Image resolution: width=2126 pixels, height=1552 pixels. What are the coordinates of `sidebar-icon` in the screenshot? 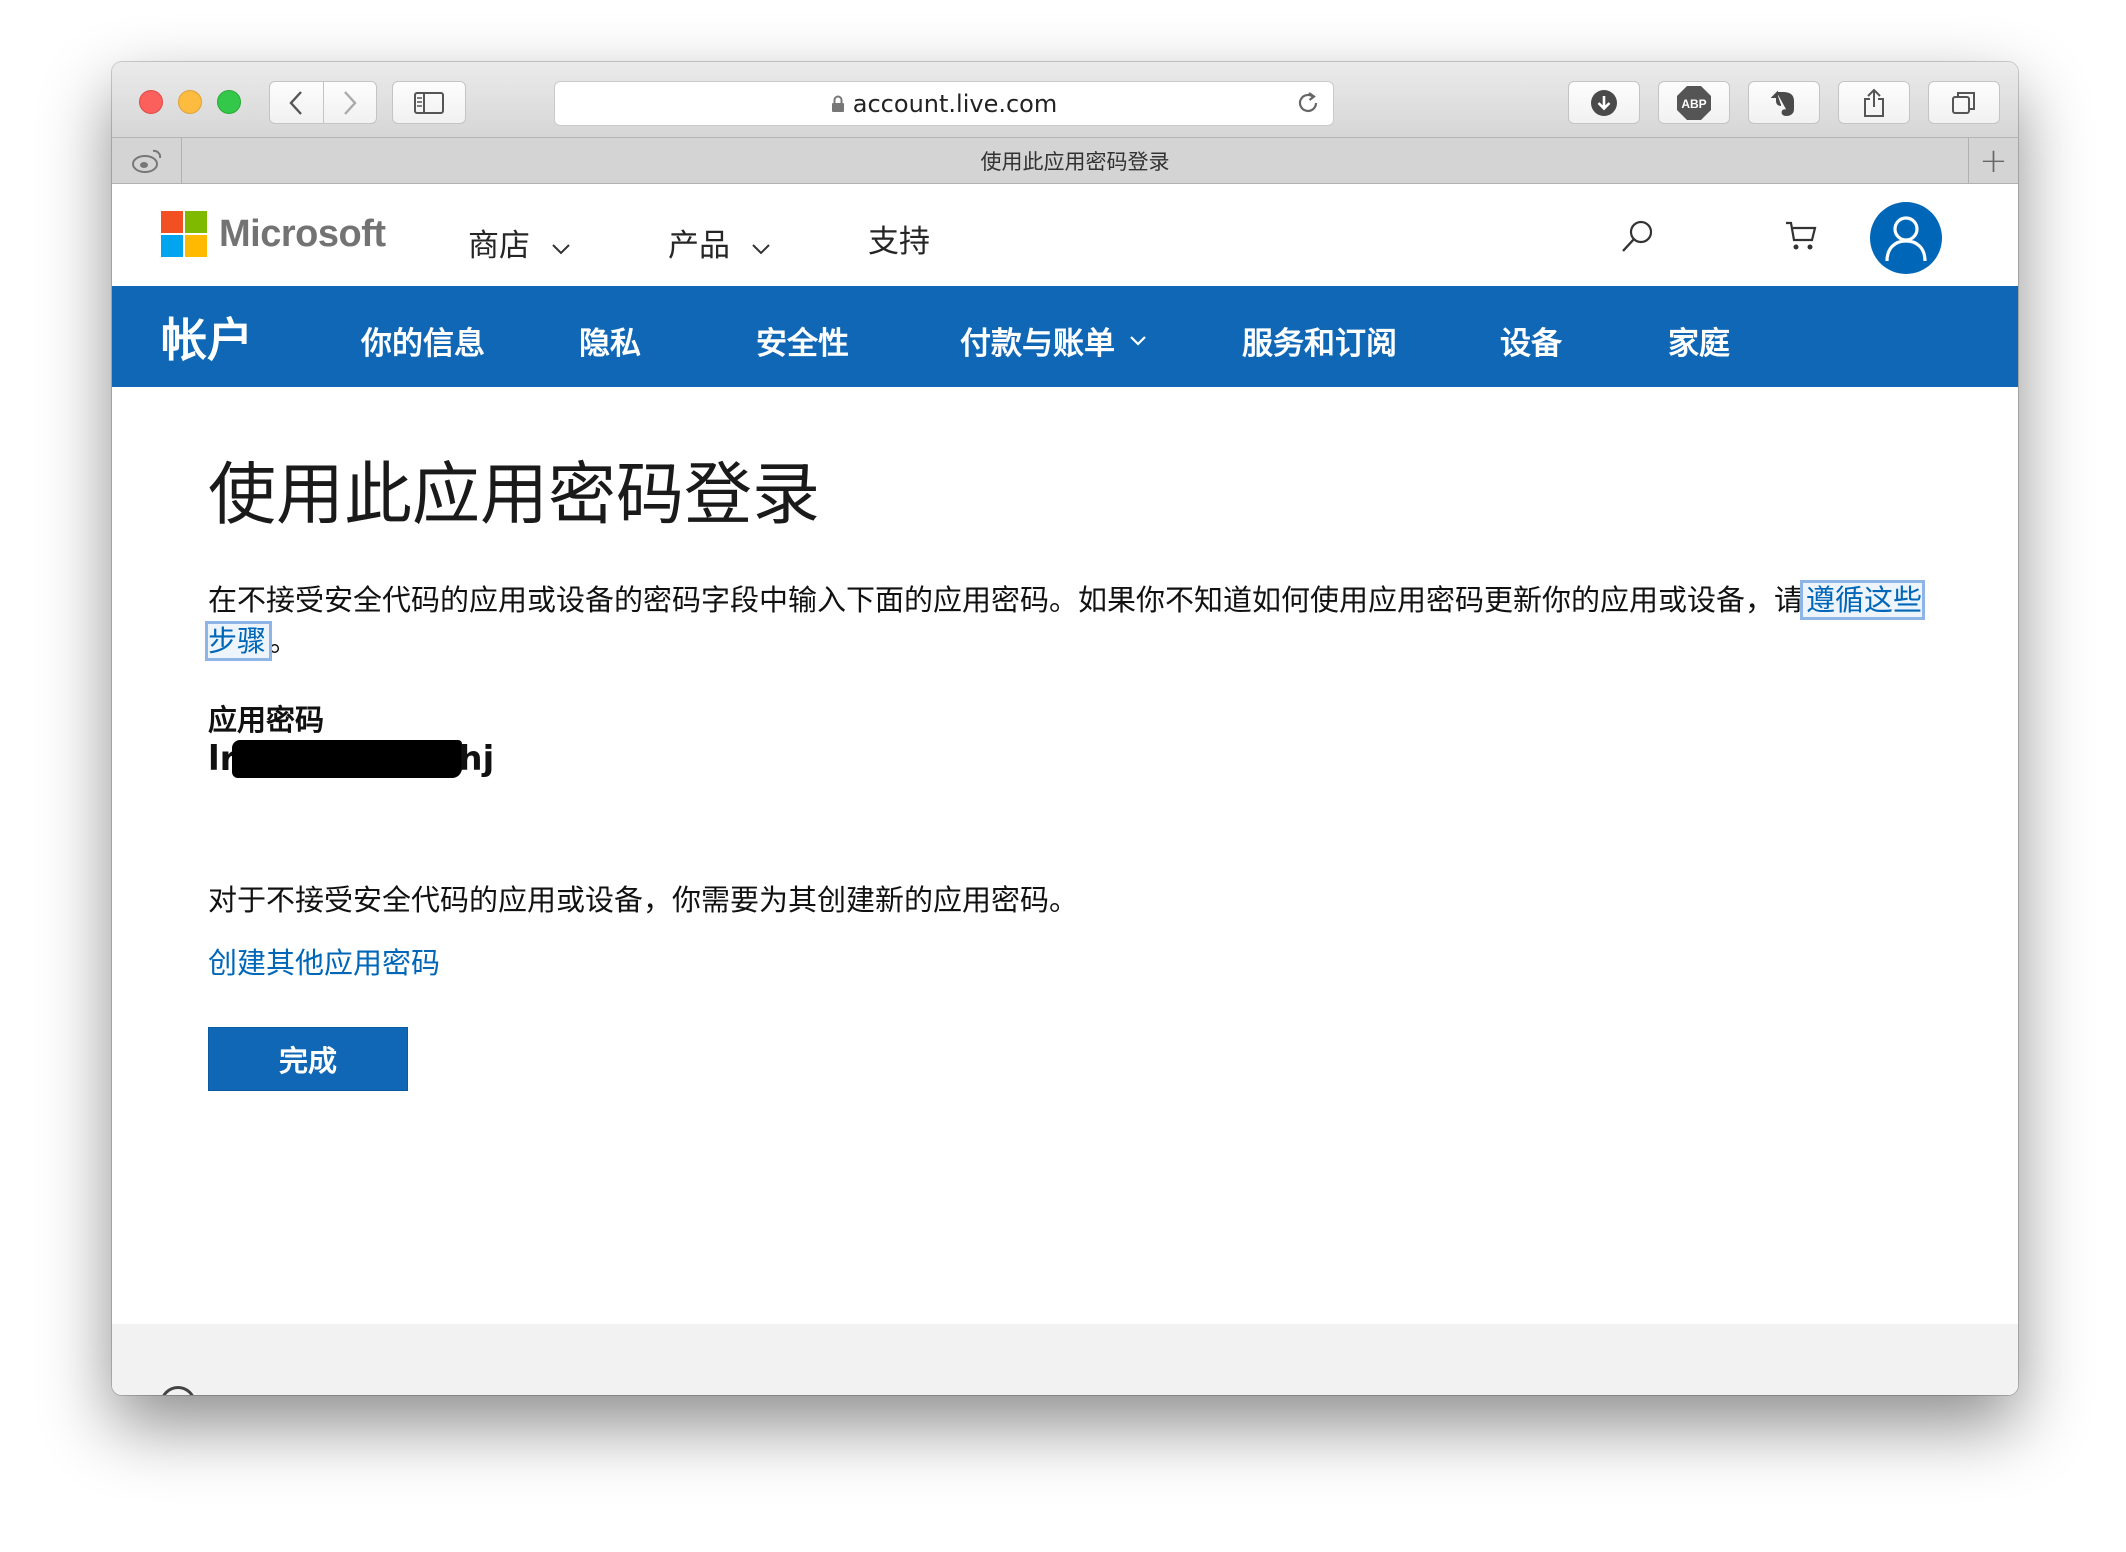 It's located at (429, 102).